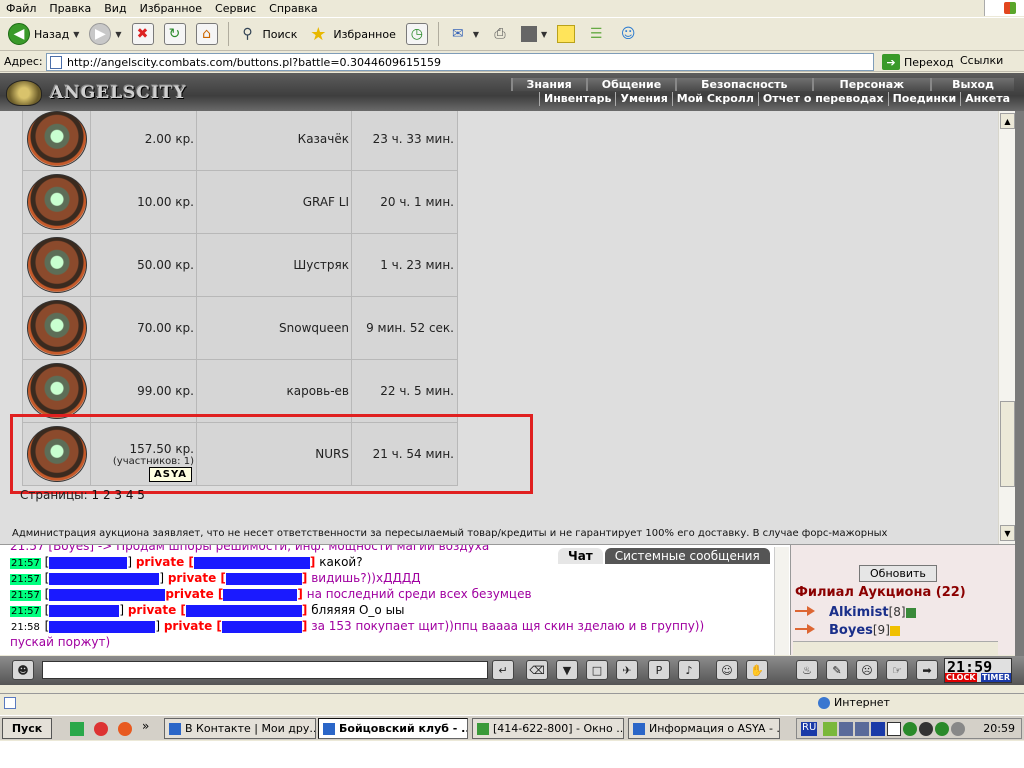 The image size is (1024, 768). What do you see at coordinates (961, 677) in the screenshot?
I see `clock-label: CLOCK` at bounding box center [961, 677].